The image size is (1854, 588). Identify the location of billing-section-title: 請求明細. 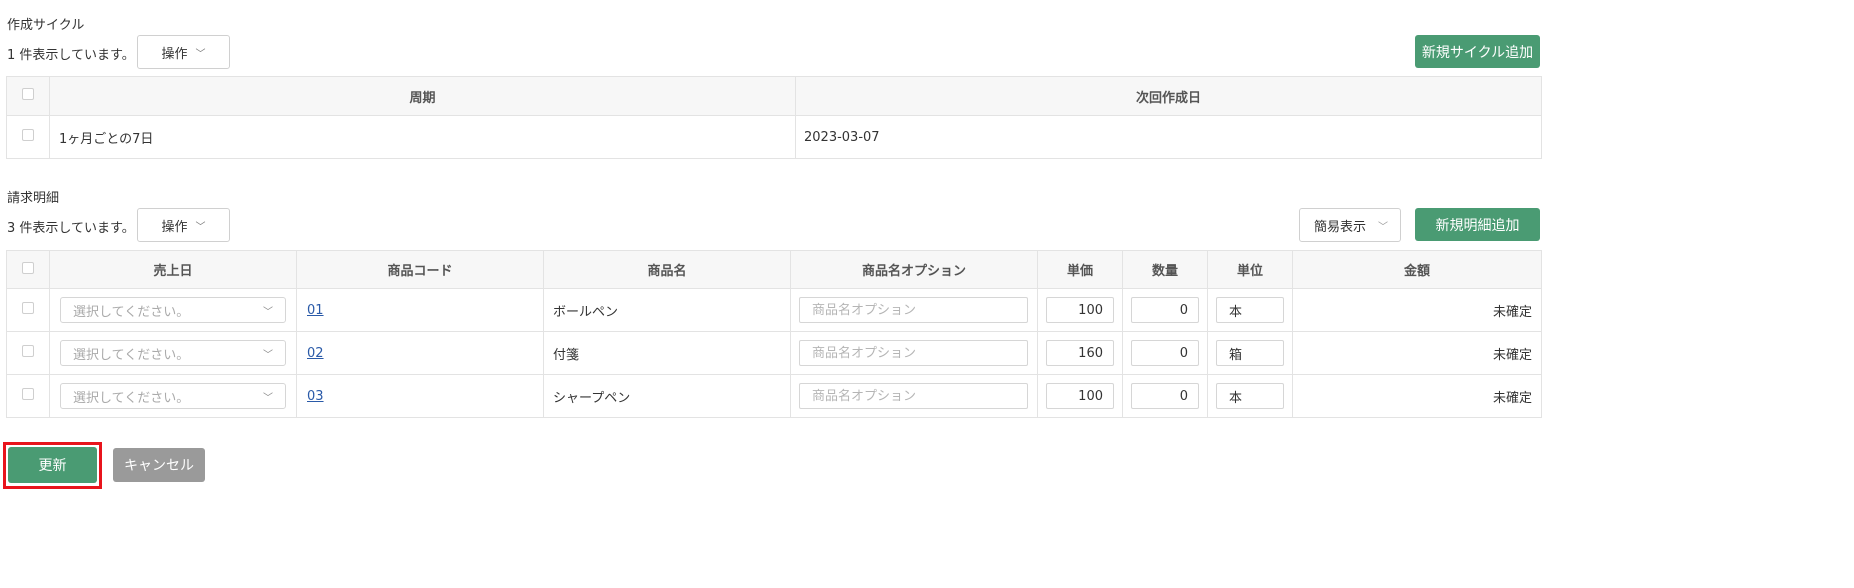
(33, 198).